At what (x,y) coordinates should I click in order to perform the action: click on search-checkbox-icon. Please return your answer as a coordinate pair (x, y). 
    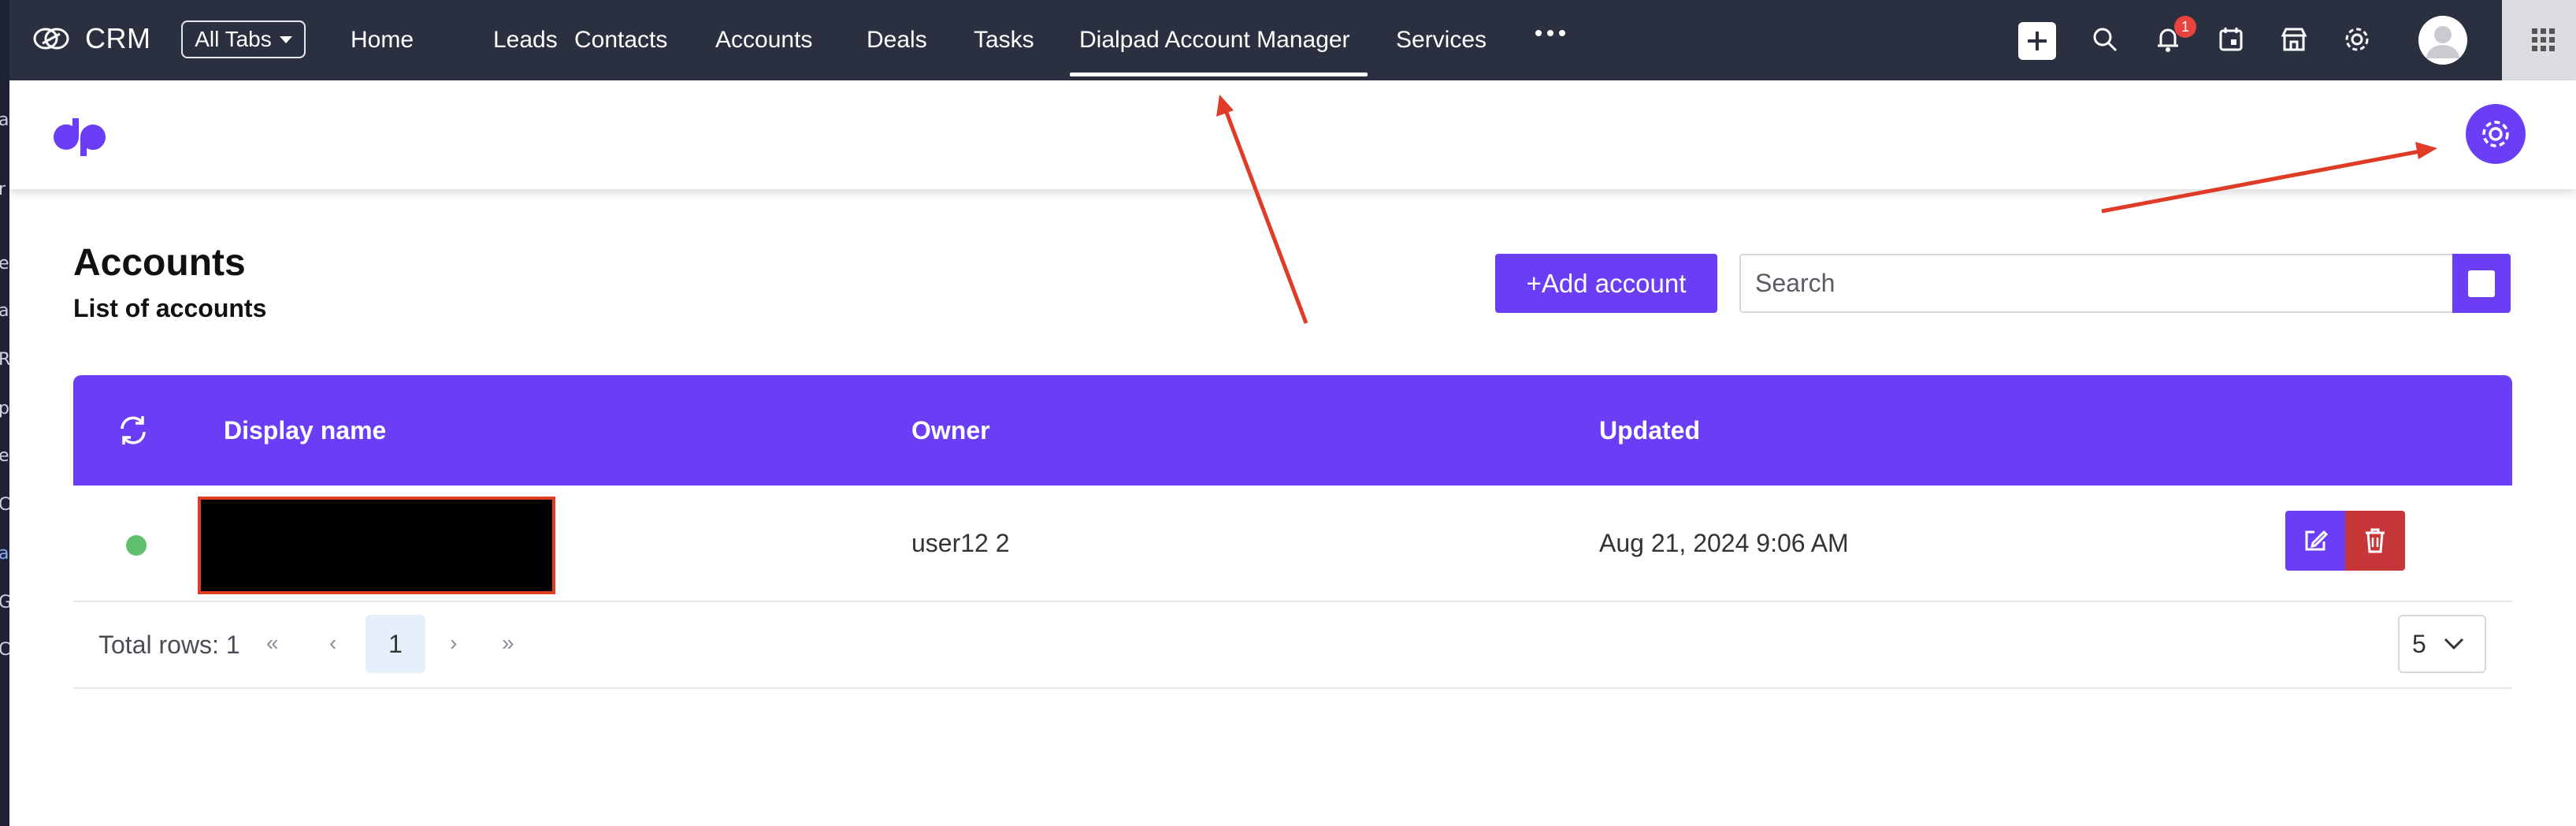
    Looking at the image, I should click on (2481, 283).